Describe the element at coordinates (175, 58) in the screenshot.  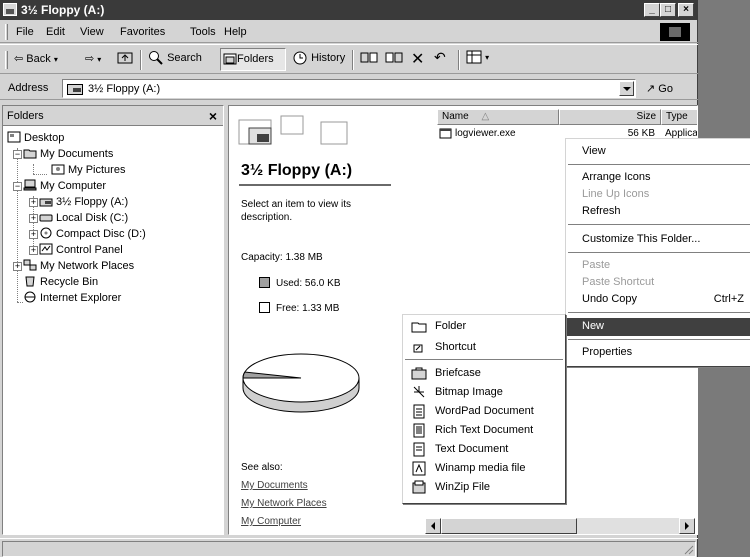
I see `search-button: Search` at that location.